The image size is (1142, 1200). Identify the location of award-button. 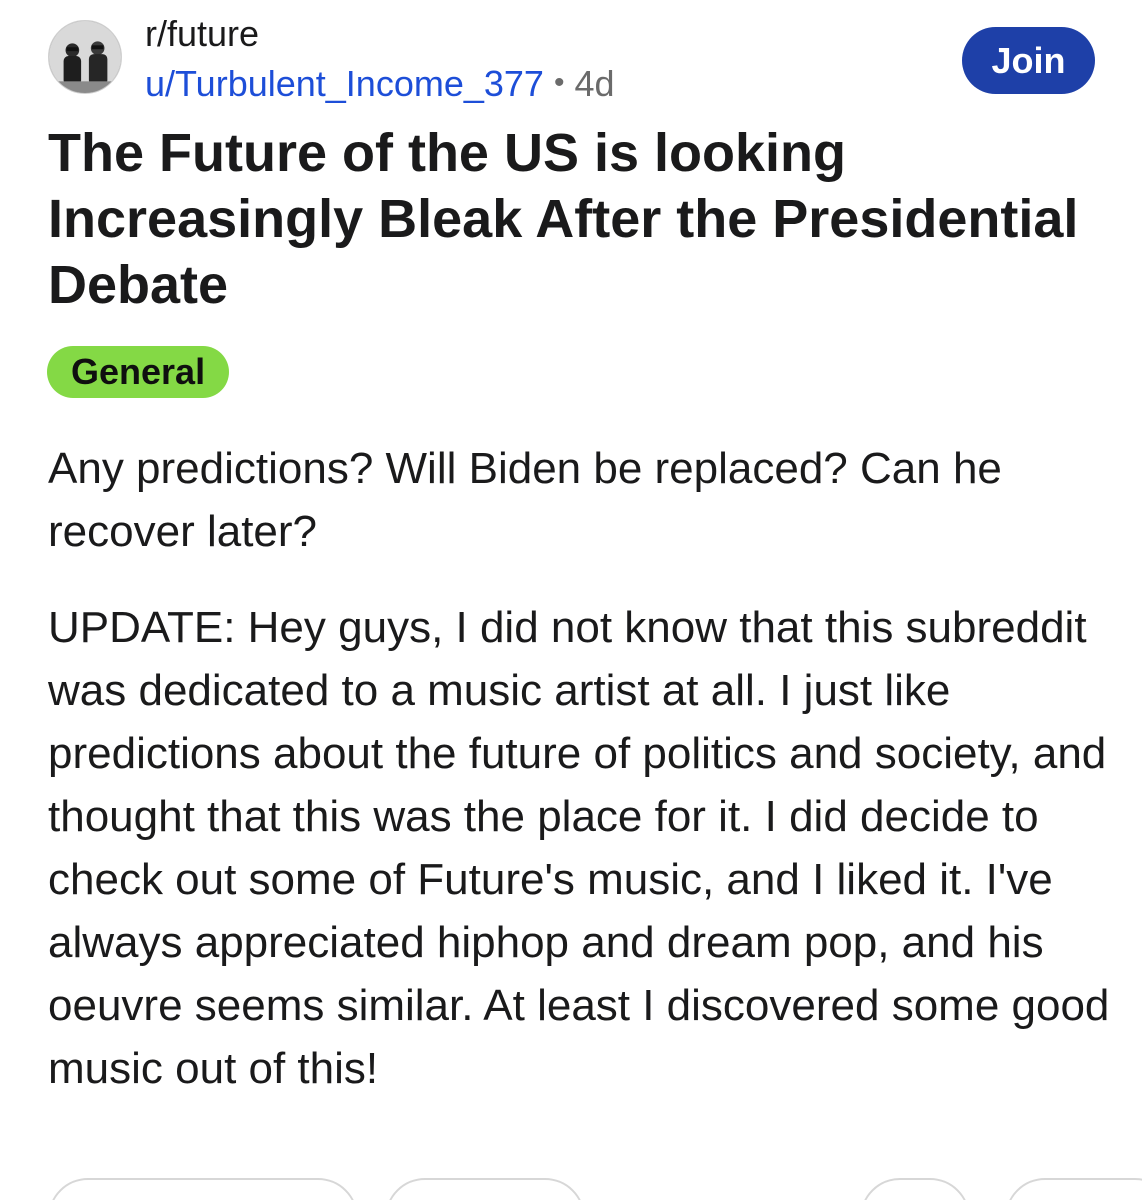
(915, 1189).